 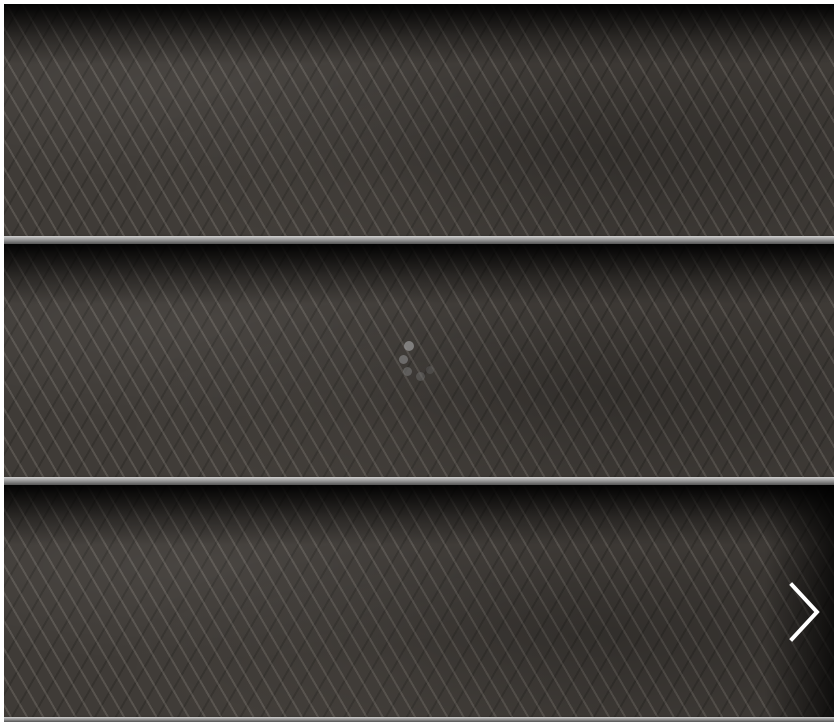 What do you see at coordinates (419, 719) in the screenshot?
I see `shelf-rail-bottom` at bounding box center [419, 719].